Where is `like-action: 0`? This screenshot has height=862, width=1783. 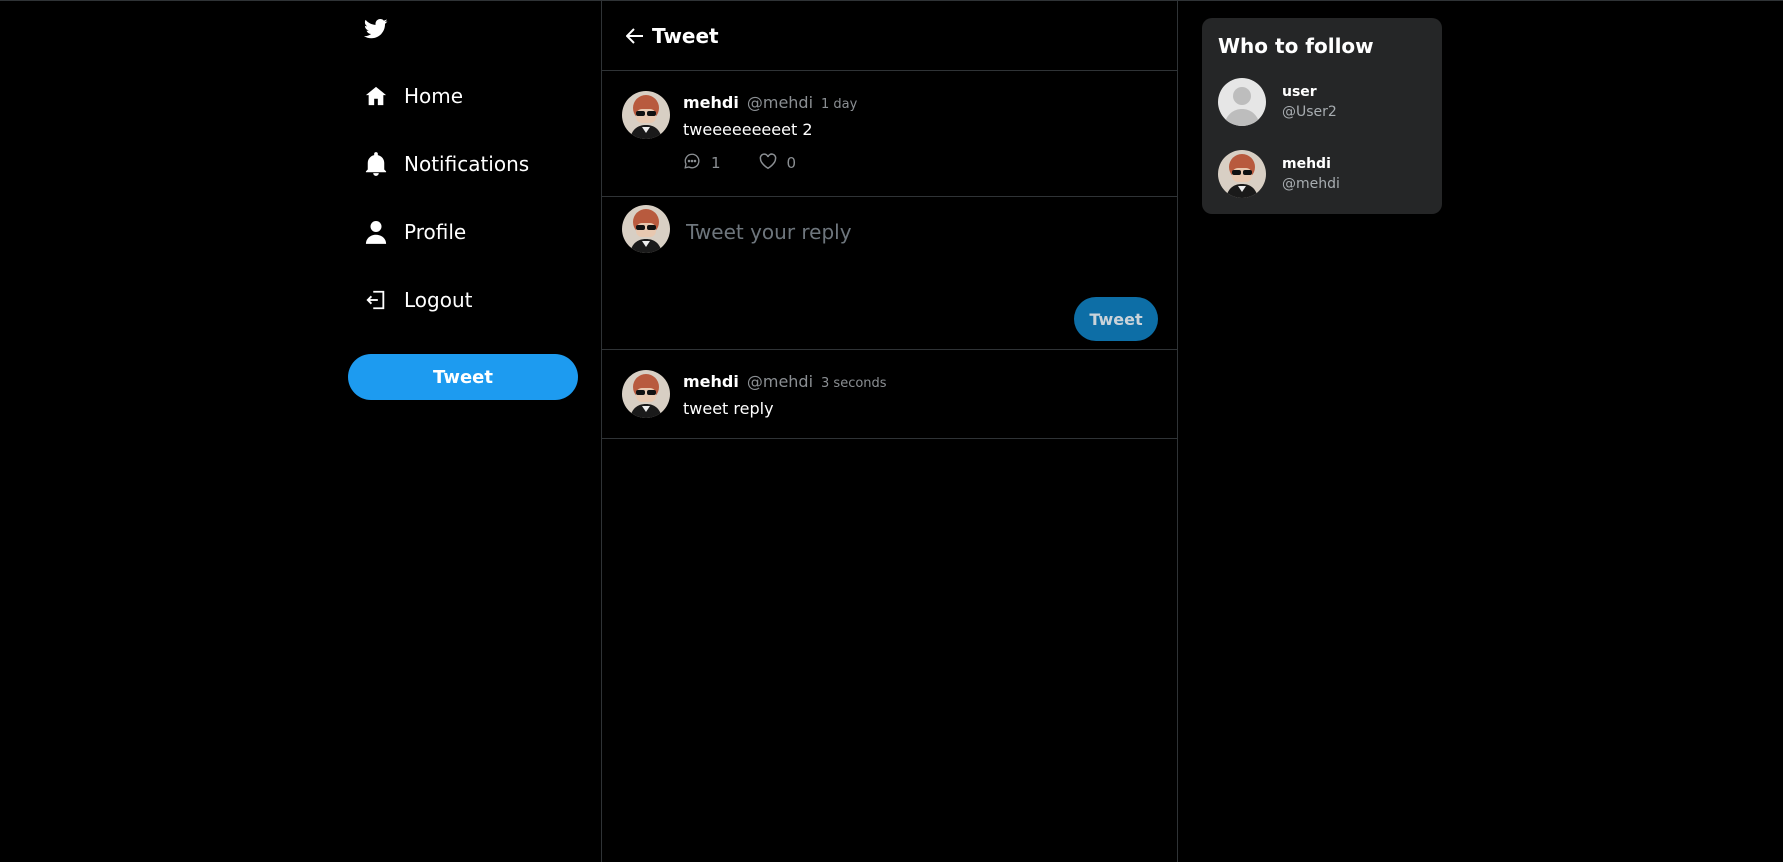 like-action: 0 is located at coordinates (778, 163).